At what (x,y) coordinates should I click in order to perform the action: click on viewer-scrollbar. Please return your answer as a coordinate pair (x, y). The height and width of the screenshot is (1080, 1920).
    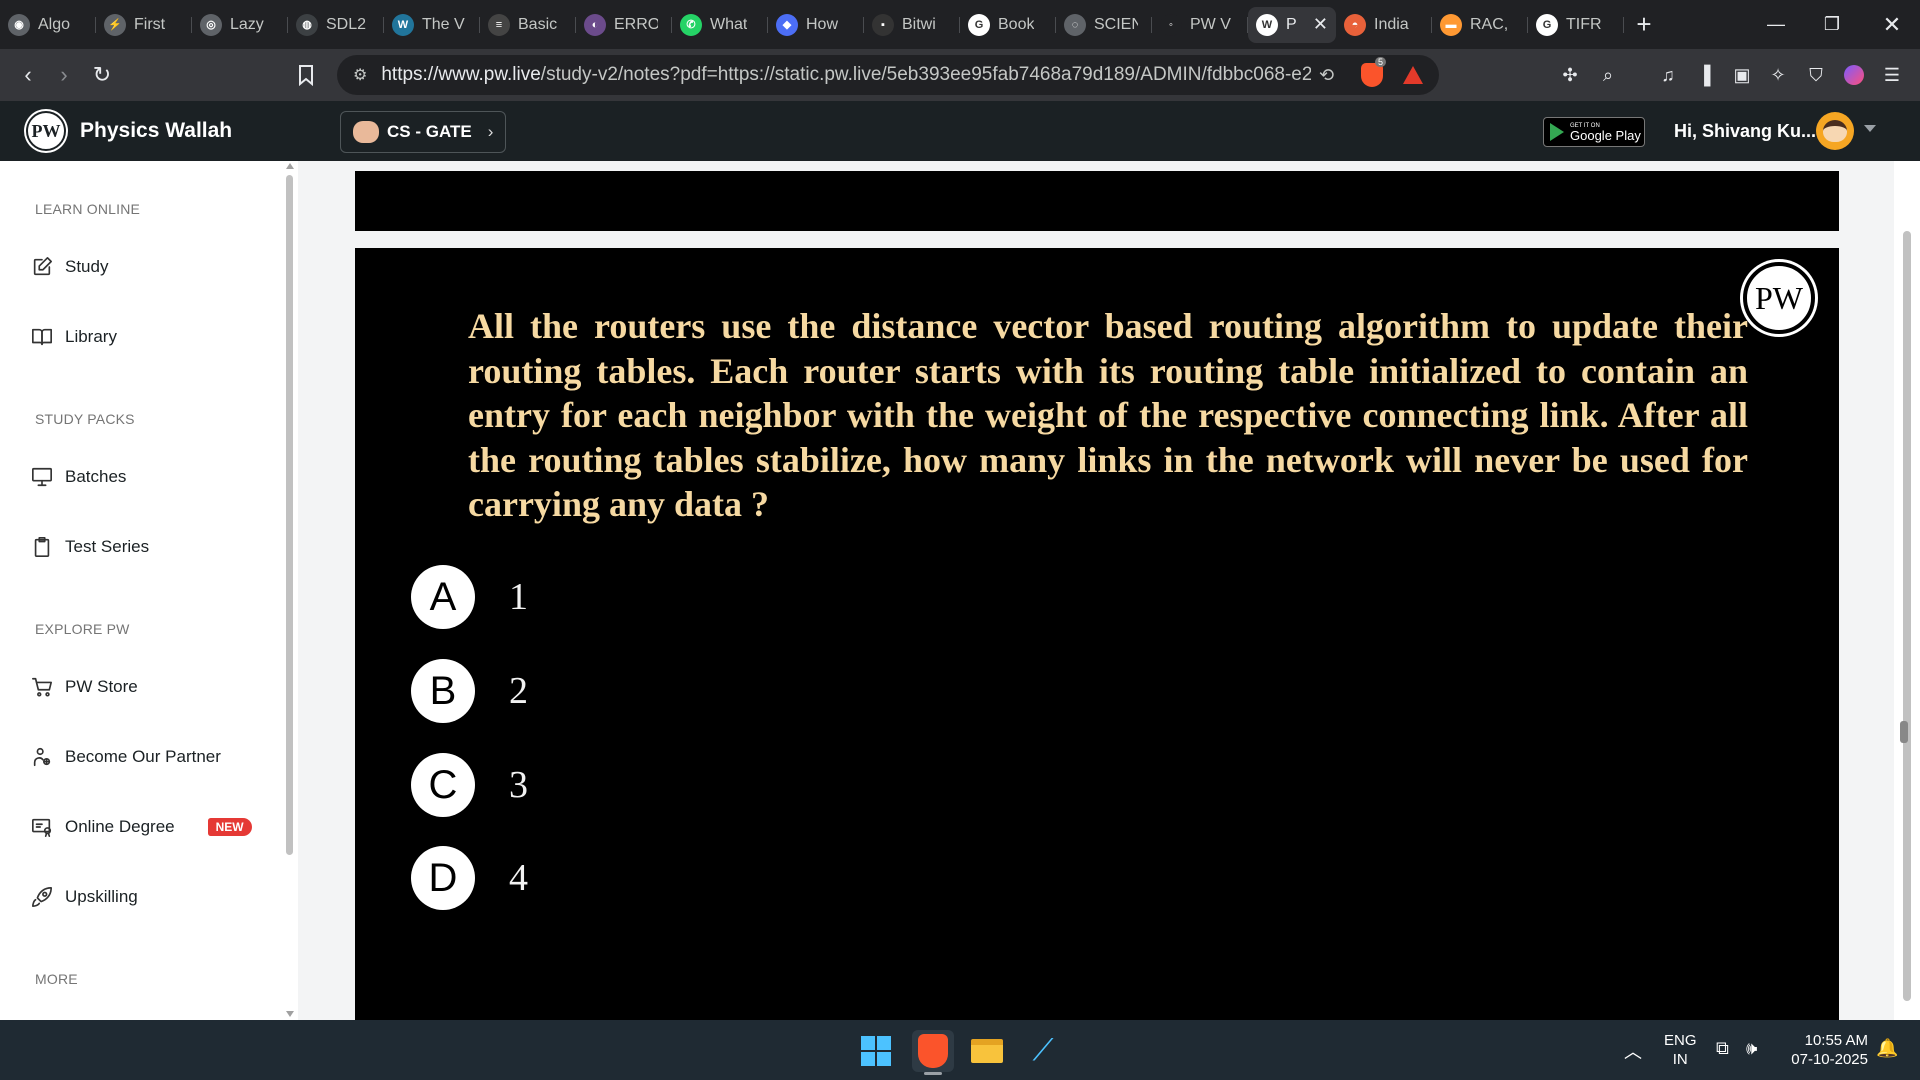
    Looking at the image, I should click on (1907, 590).